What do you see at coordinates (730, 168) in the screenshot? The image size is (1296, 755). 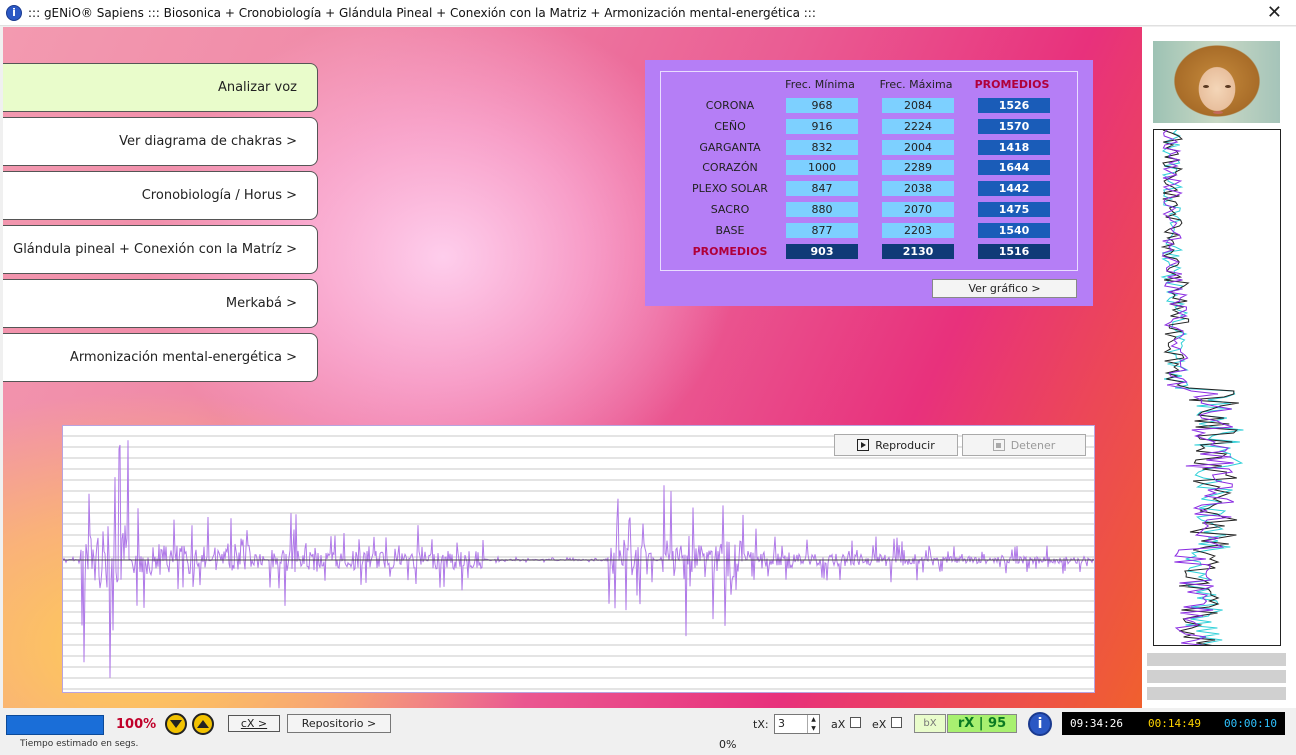 I see `stats-row-label: CORAZÓN` at bounding box center [730, 168].